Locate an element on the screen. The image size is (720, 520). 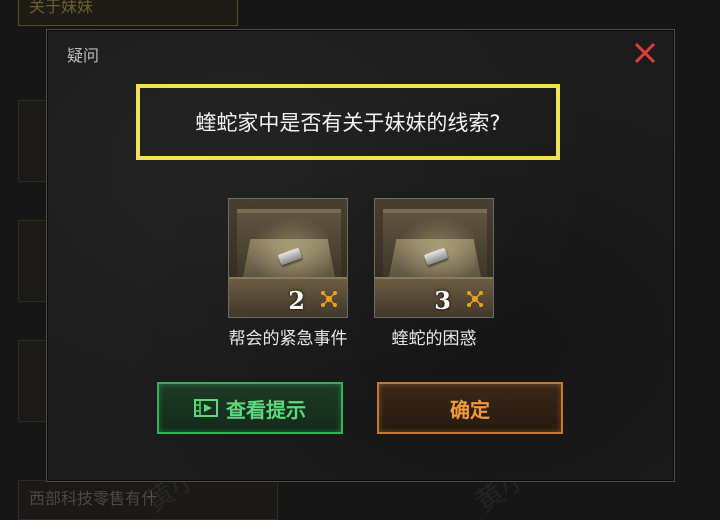
close-button is located at coordinates (645, 53).